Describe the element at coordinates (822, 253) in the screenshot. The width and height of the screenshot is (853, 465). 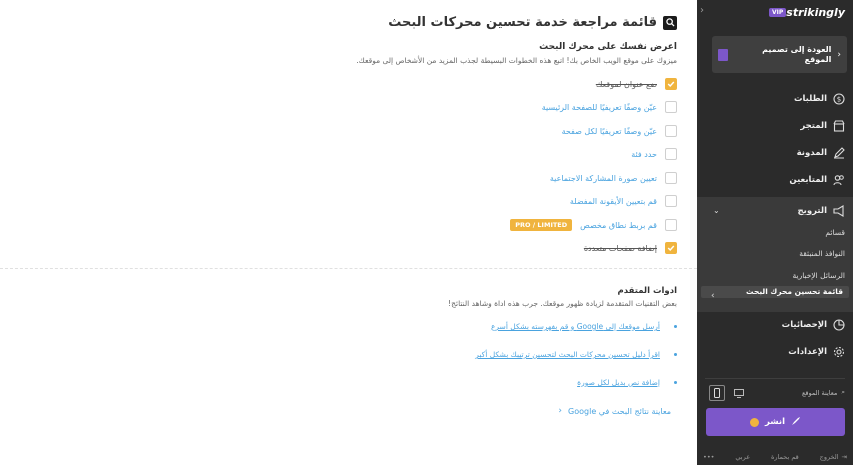
I see `submenu-item-popups: النوافذ المنبثقة` at that location.